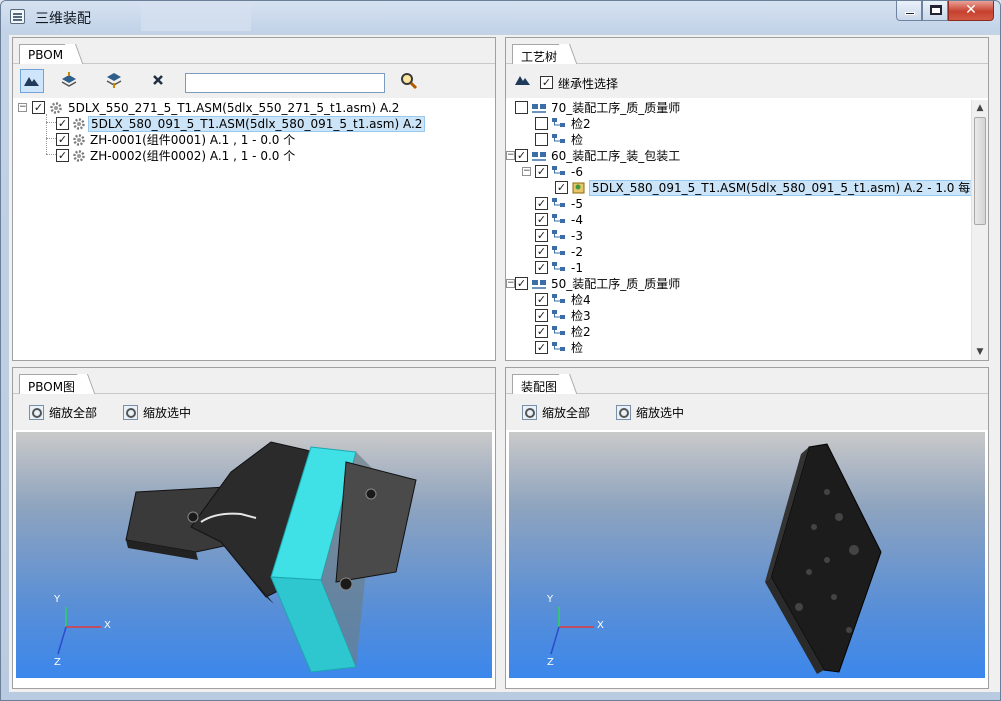  Describe the element at coordinates (738, 140) in the screenshot. I see `process-item-row: 检` at that location.